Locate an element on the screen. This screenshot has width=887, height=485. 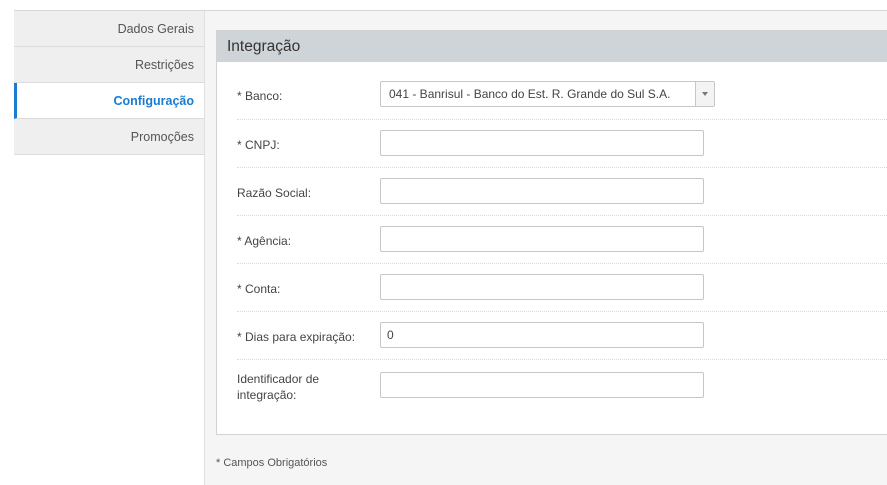
dias-expiracao-label: * Dias para expiração: is located at coordinates (296, 337).